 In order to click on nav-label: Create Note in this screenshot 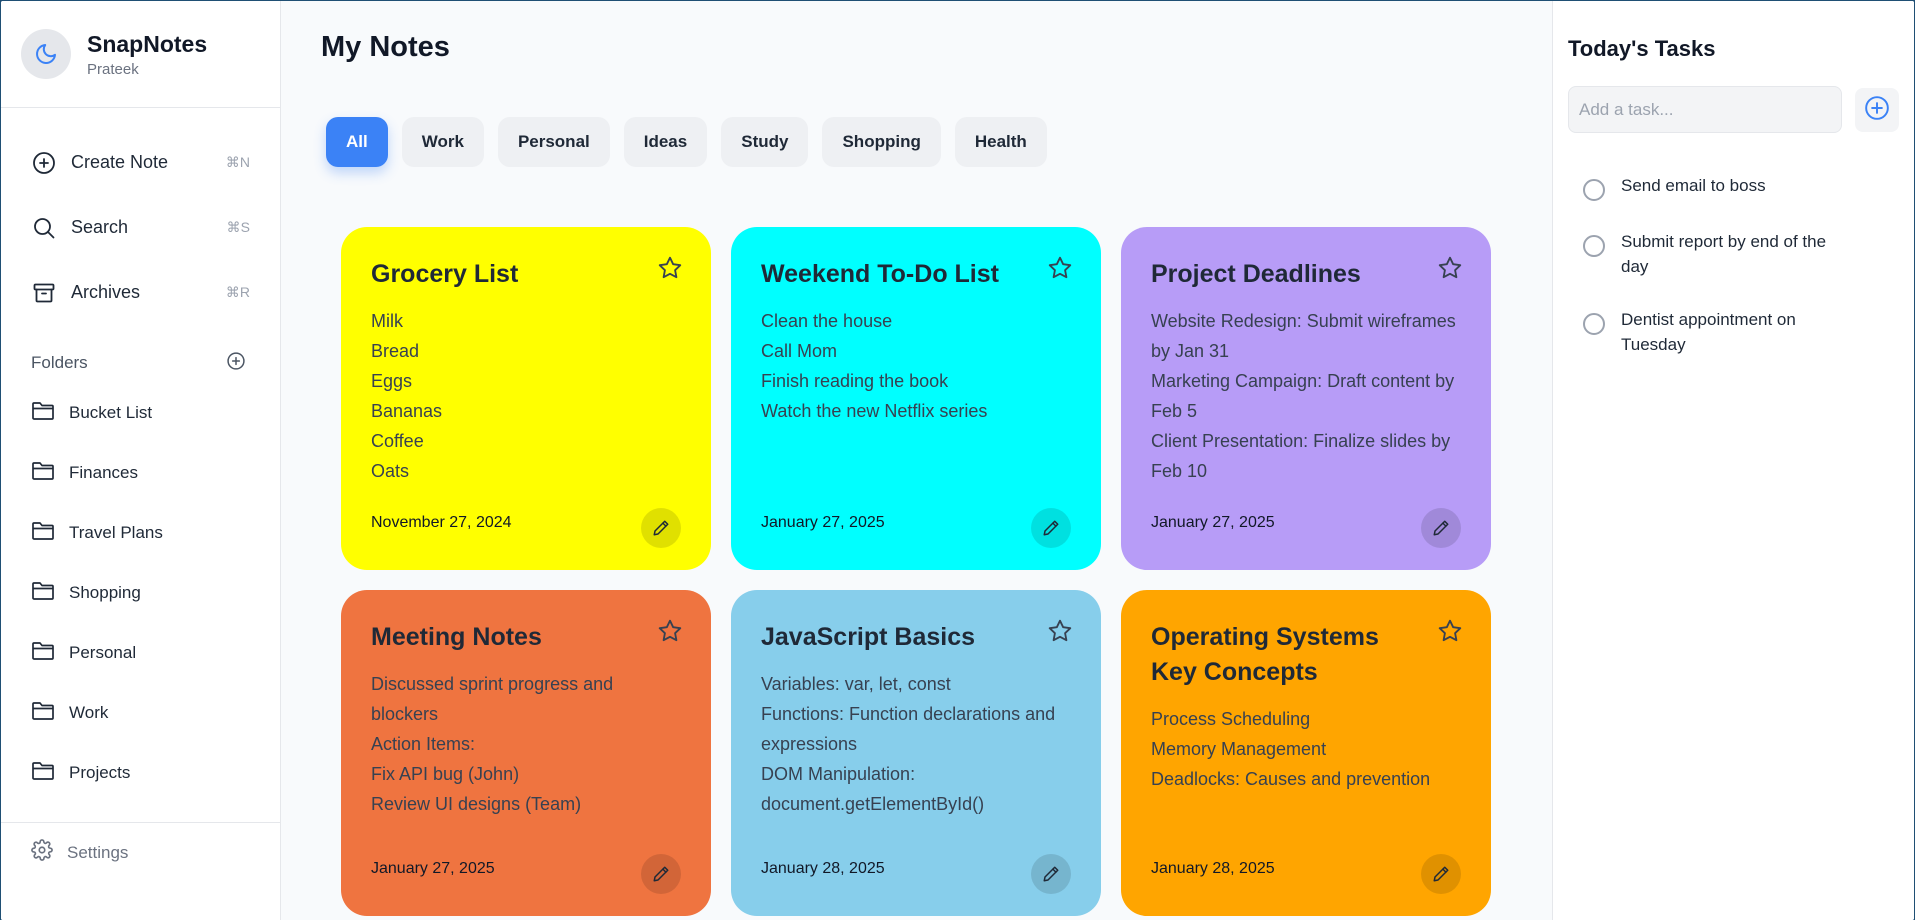, I will do `click(120, 162)`.